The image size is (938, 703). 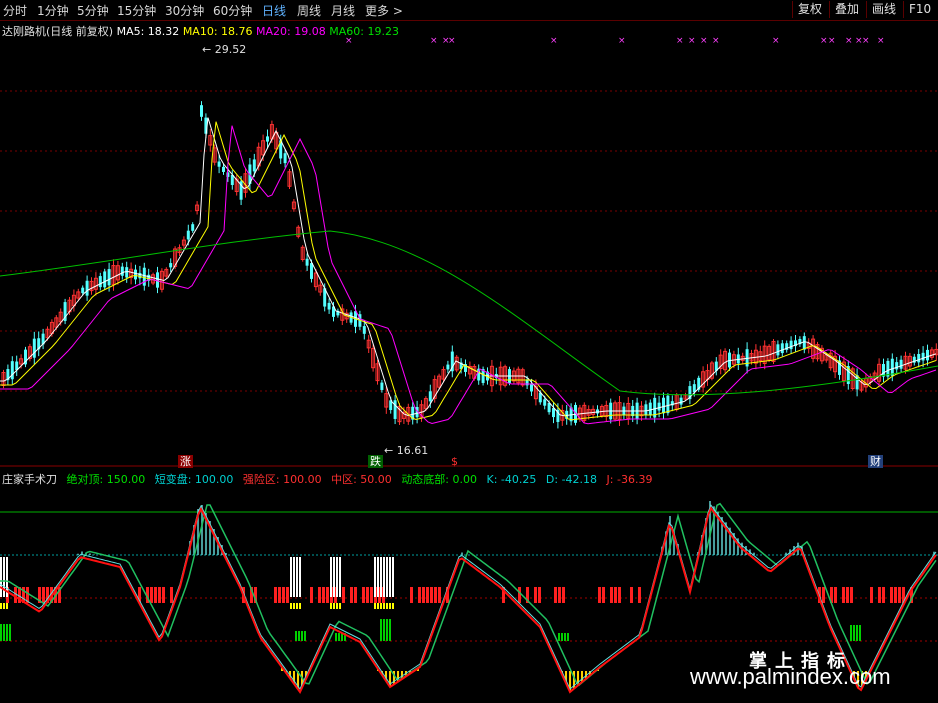 I want to click on mid-value: 中区: 50.00, so click(x=361, y=479).